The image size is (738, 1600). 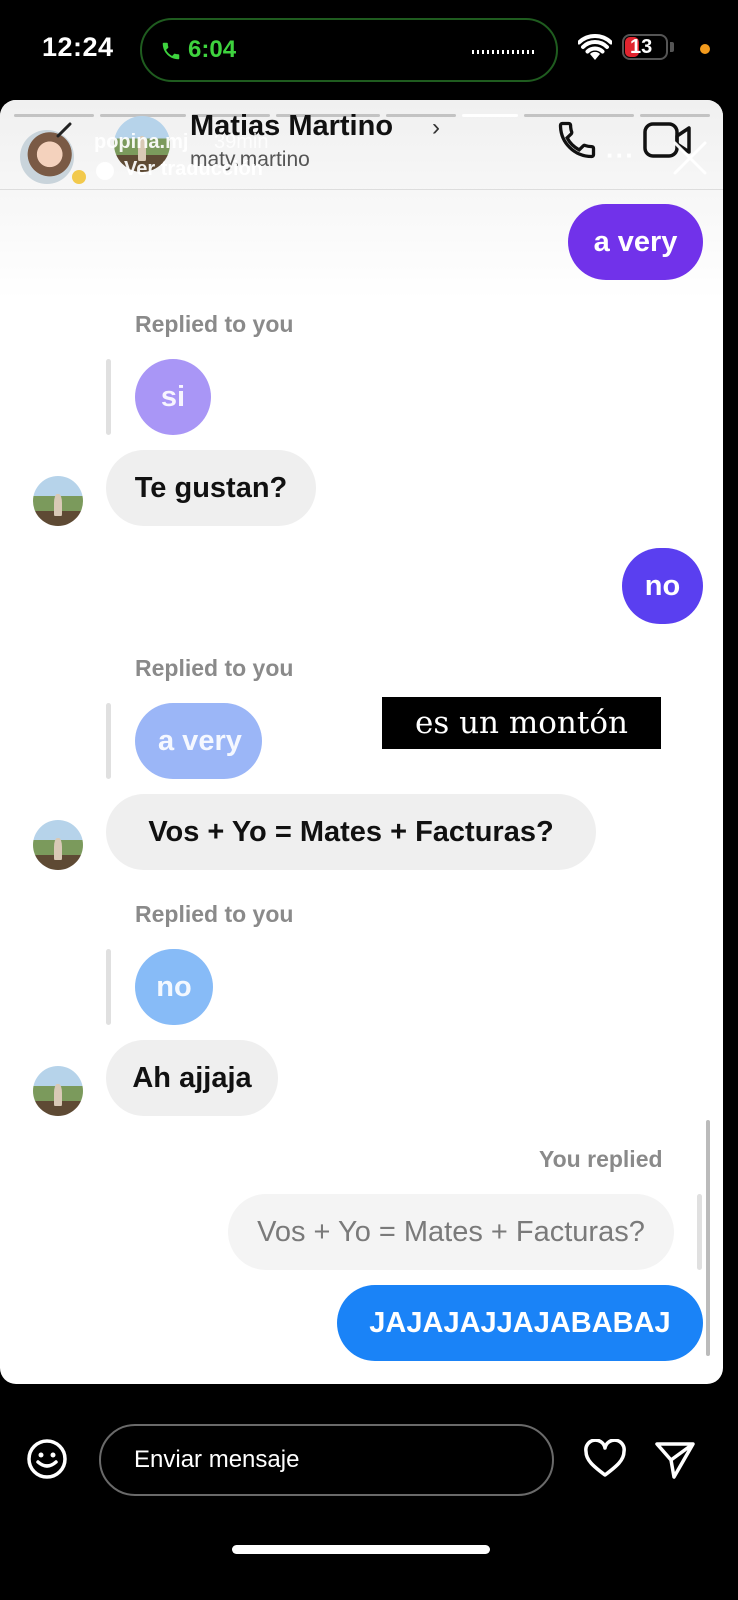 What do you see at coordinates (192, 1078) in the screenshot?
I see `message-received: Ah ajjaja` at bounding box center [192, 1078].